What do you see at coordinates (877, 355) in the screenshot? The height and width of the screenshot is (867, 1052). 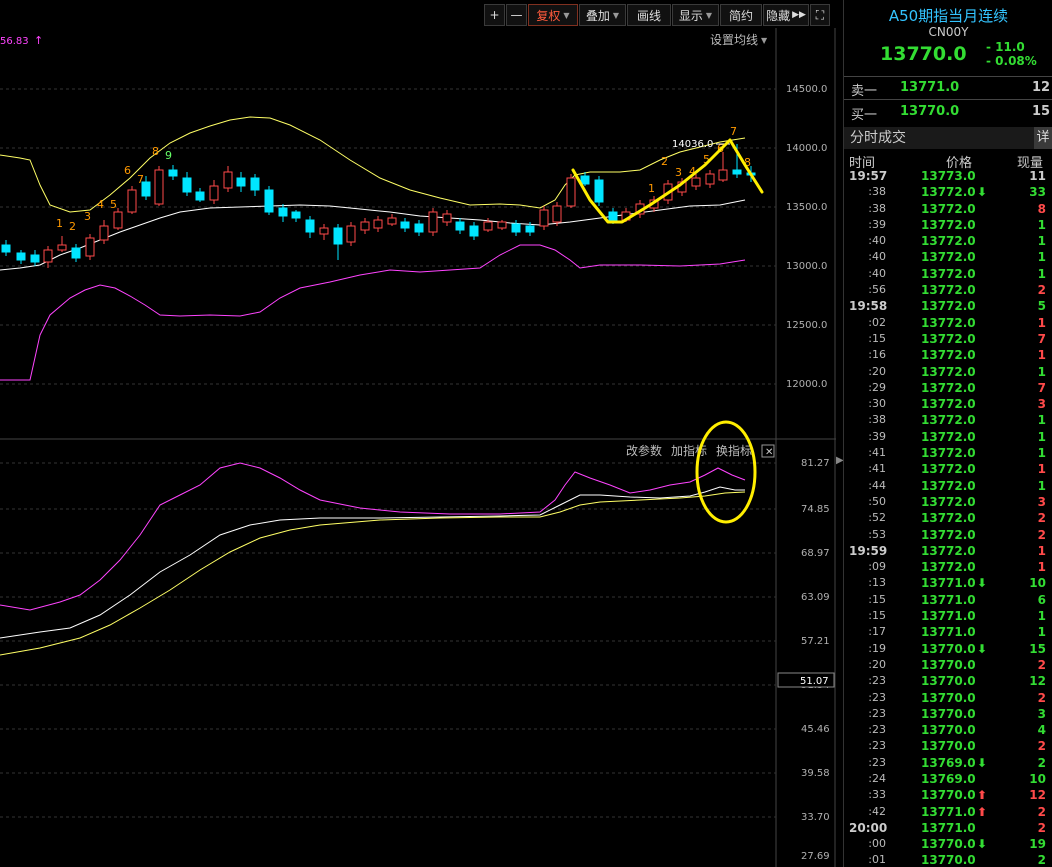 I see `tick-time: :16` at bounding box center [877, 355].